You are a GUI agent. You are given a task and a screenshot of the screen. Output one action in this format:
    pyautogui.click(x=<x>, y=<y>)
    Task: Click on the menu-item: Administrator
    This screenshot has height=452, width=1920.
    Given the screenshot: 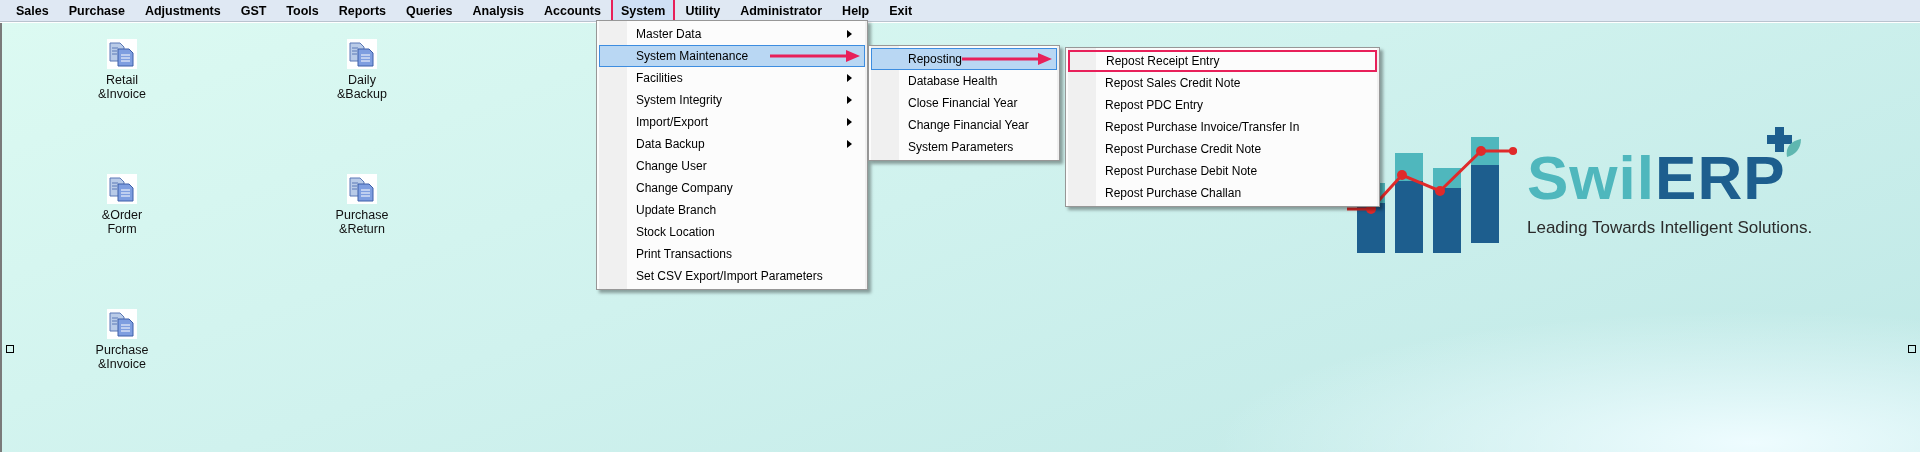 What is the action you would take?
    pyautogui.click(x=781, y=12)
    